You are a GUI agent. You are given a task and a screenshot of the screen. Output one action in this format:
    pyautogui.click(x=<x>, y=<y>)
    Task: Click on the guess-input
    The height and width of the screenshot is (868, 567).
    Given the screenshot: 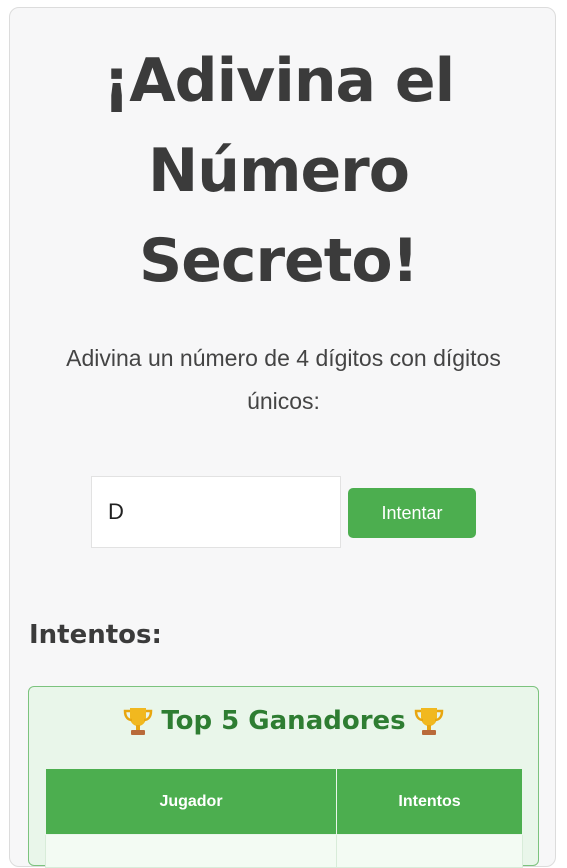 What is the action you would take?
    pyautogui.click(x=216, y=512)
    